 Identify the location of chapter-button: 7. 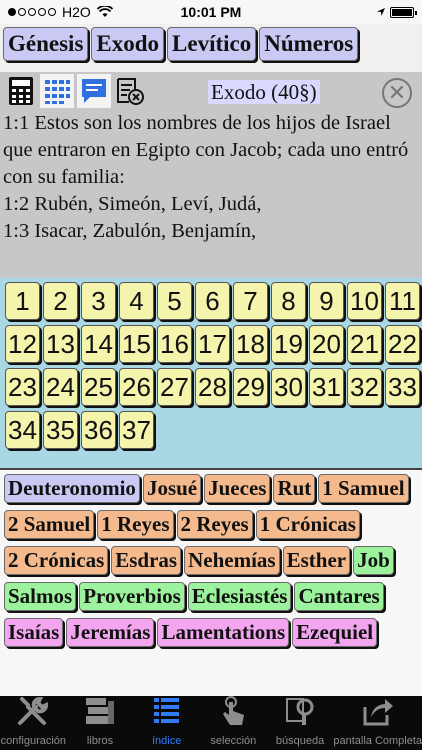
(250, 301).